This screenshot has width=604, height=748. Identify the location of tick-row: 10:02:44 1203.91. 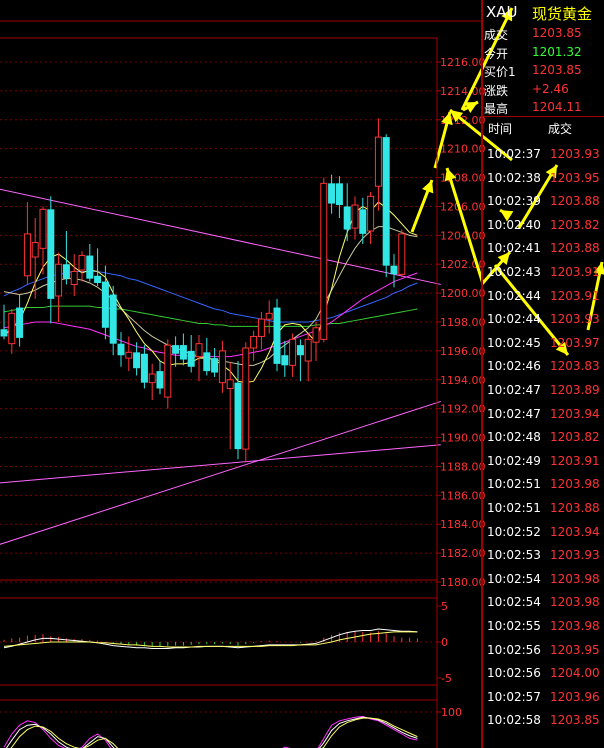
(544, 296).